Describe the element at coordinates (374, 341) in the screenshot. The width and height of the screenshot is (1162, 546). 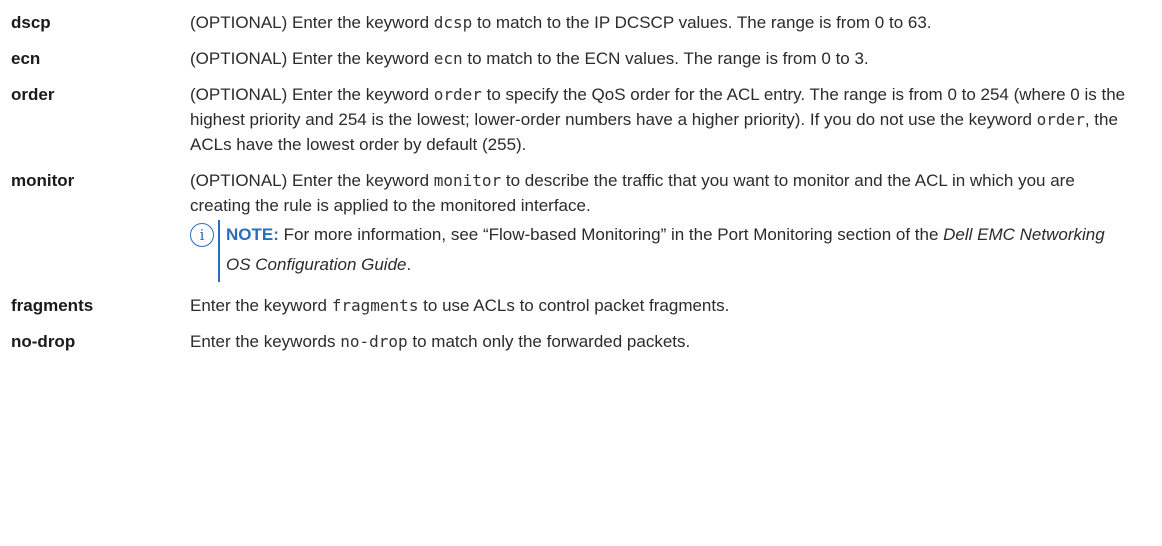
I see `keyword-code: no-drop` at that location.